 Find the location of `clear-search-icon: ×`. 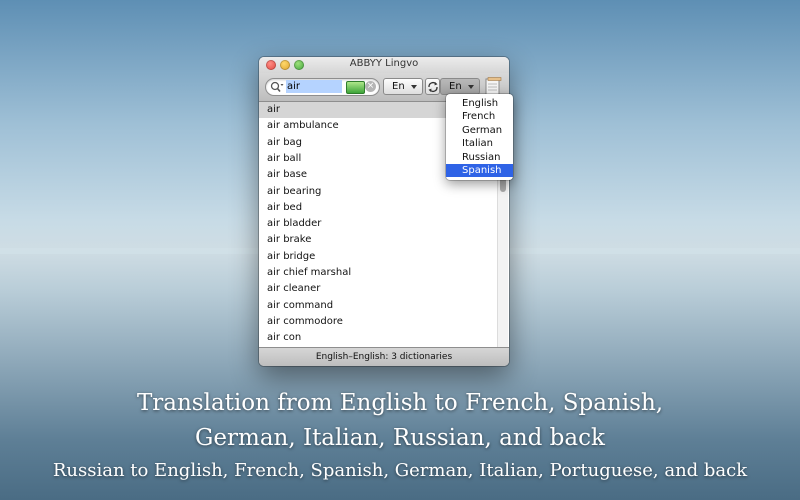

clear-search-icon: × is located at coordinates (370, 86).